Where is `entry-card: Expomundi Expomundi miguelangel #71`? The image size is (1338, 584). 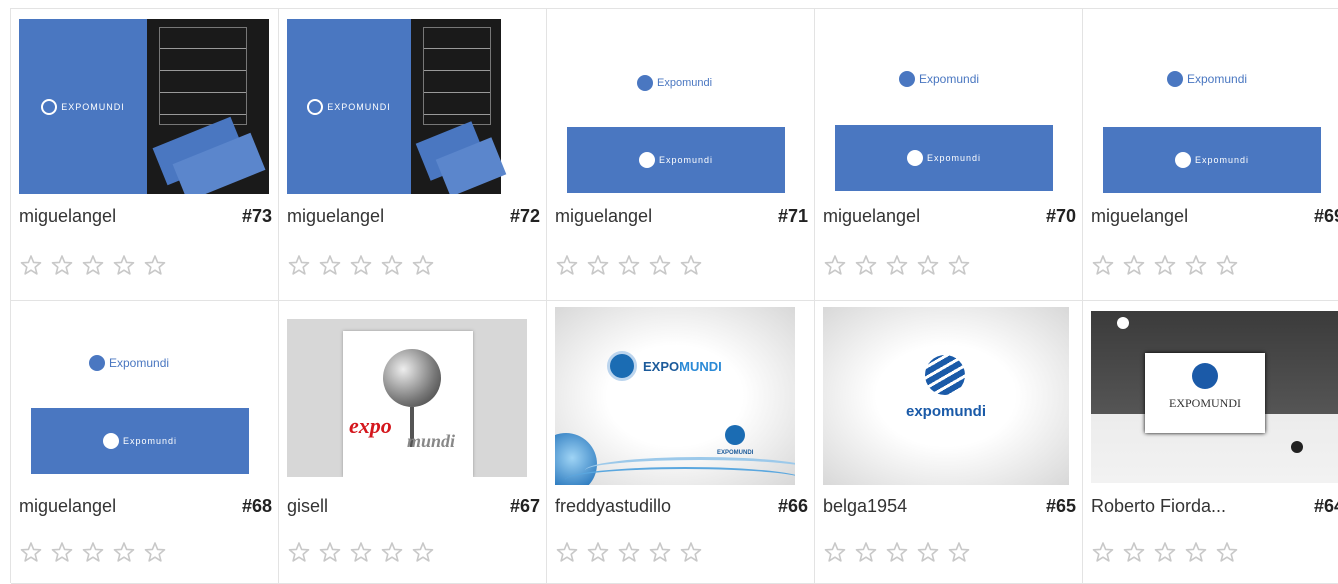 entry-card: Expomundi Expomundi miguelangel #71 is located at coordinates (681, 155).